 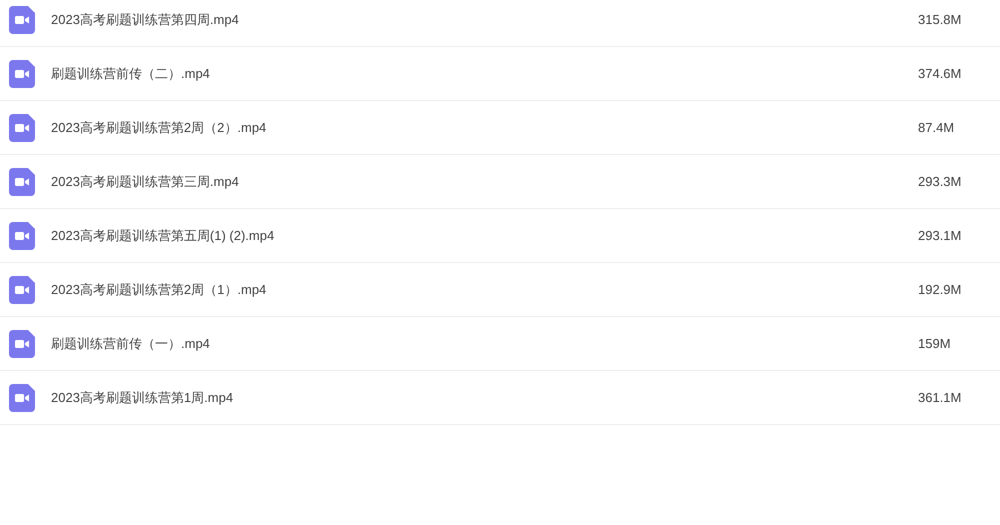 I want to click on file-size: 361.1M, so click(x=940, y=397).